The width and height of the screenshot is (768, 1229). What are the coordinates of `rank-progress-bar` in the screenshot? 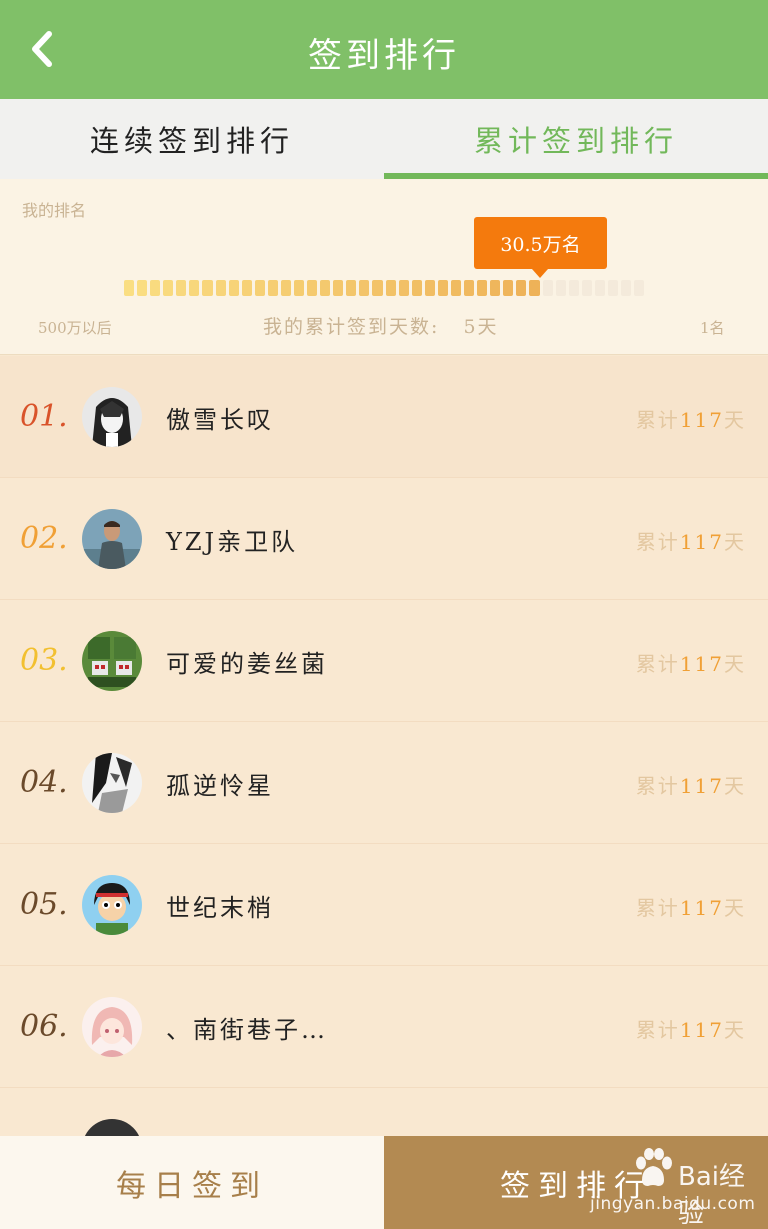 It's located at (384, 288).